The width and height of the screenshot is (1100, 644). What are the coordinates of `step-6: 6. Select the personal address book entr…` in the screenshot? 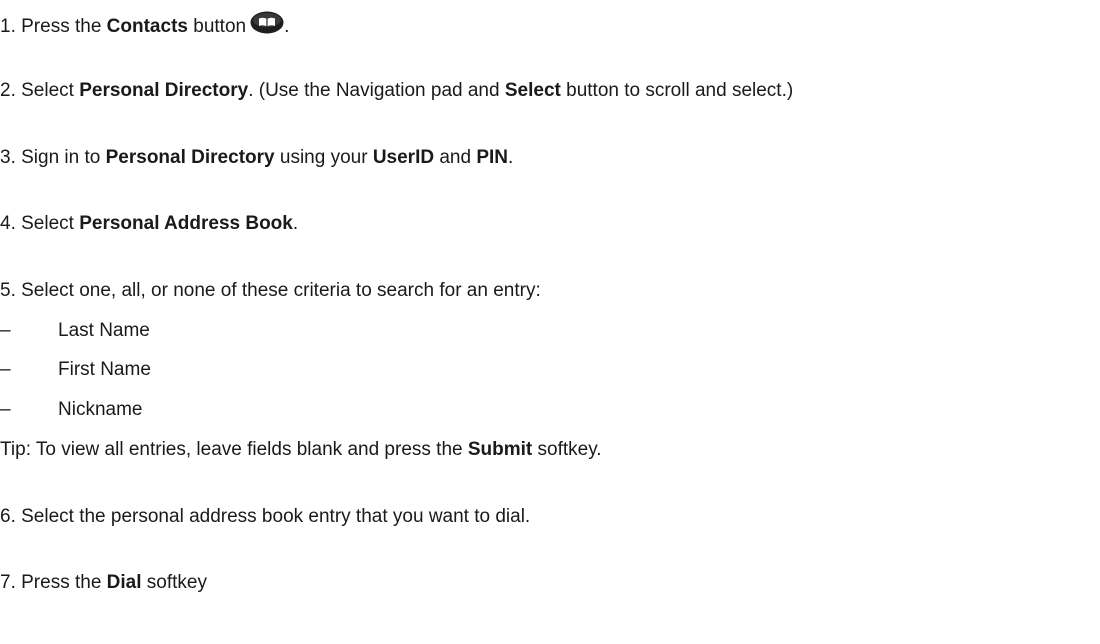 It's located at (265, 516).